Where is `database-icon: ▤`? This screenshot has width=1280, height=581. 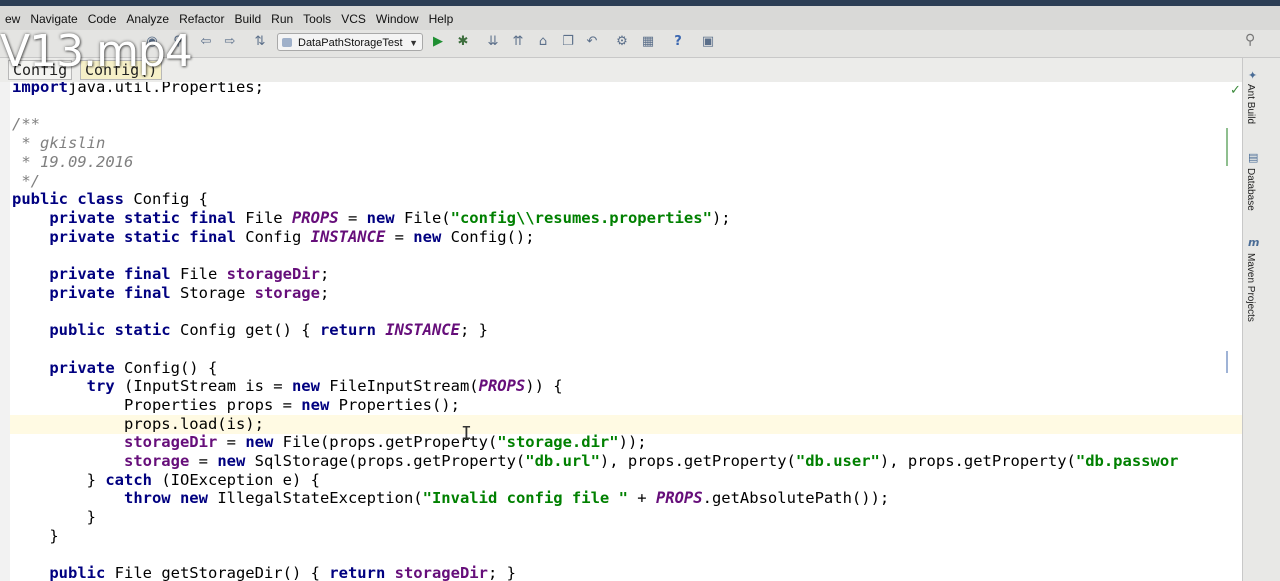
database-icon: ▤ is located at coordinates (1253, 157).